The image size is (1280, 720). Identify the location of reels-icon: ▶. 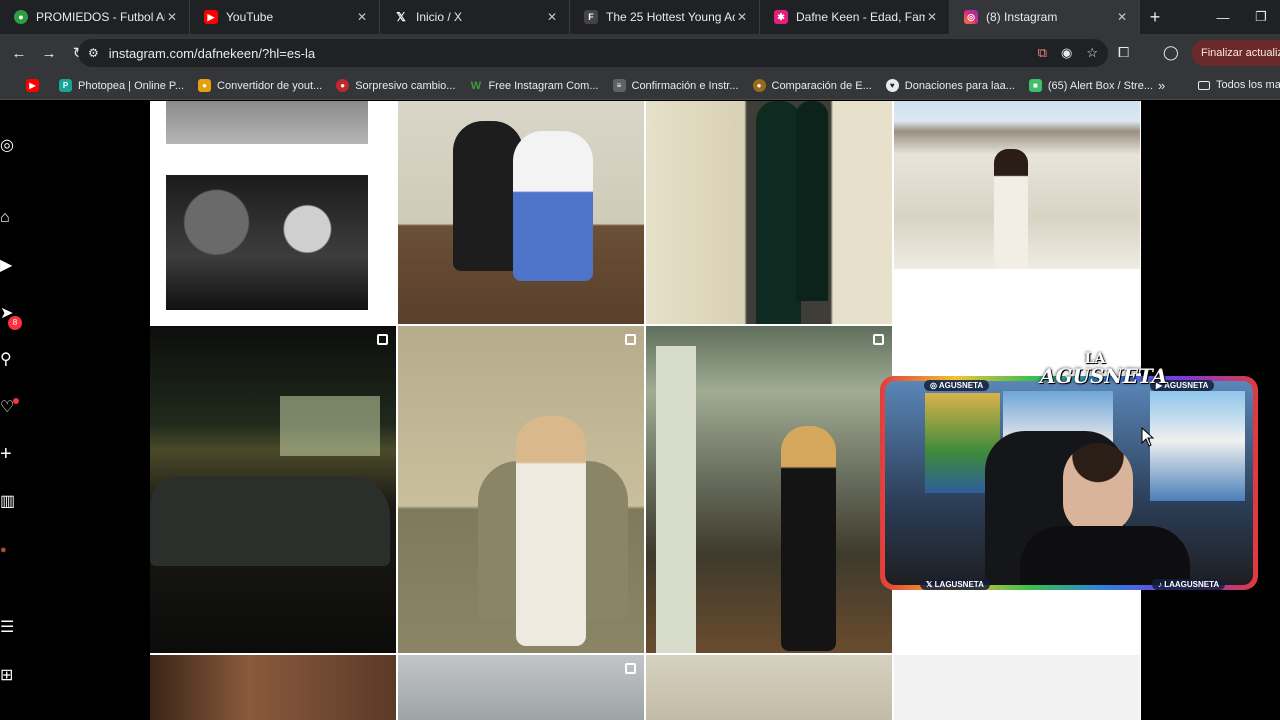
(9, 266).